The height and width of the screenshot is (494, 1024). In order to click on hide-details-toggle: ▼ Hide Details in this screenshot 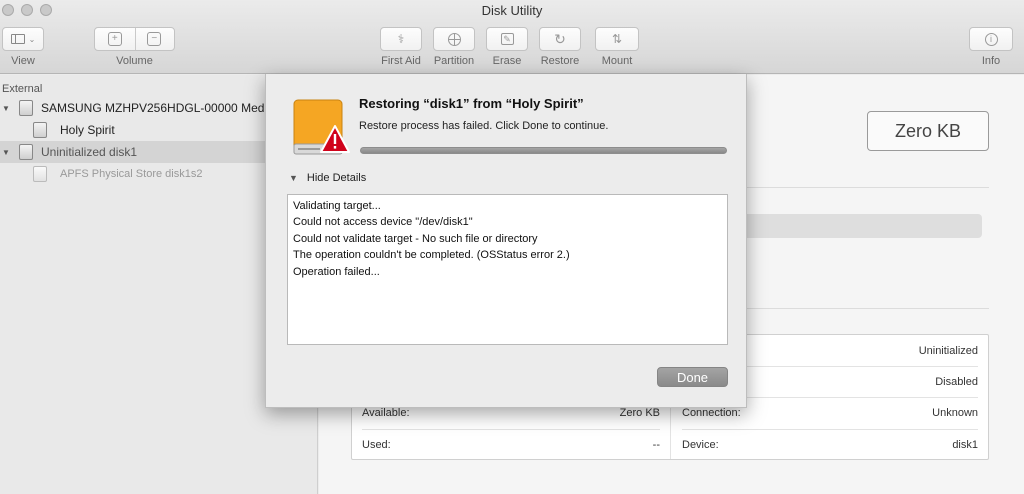, I will do `click(327, 178)`.